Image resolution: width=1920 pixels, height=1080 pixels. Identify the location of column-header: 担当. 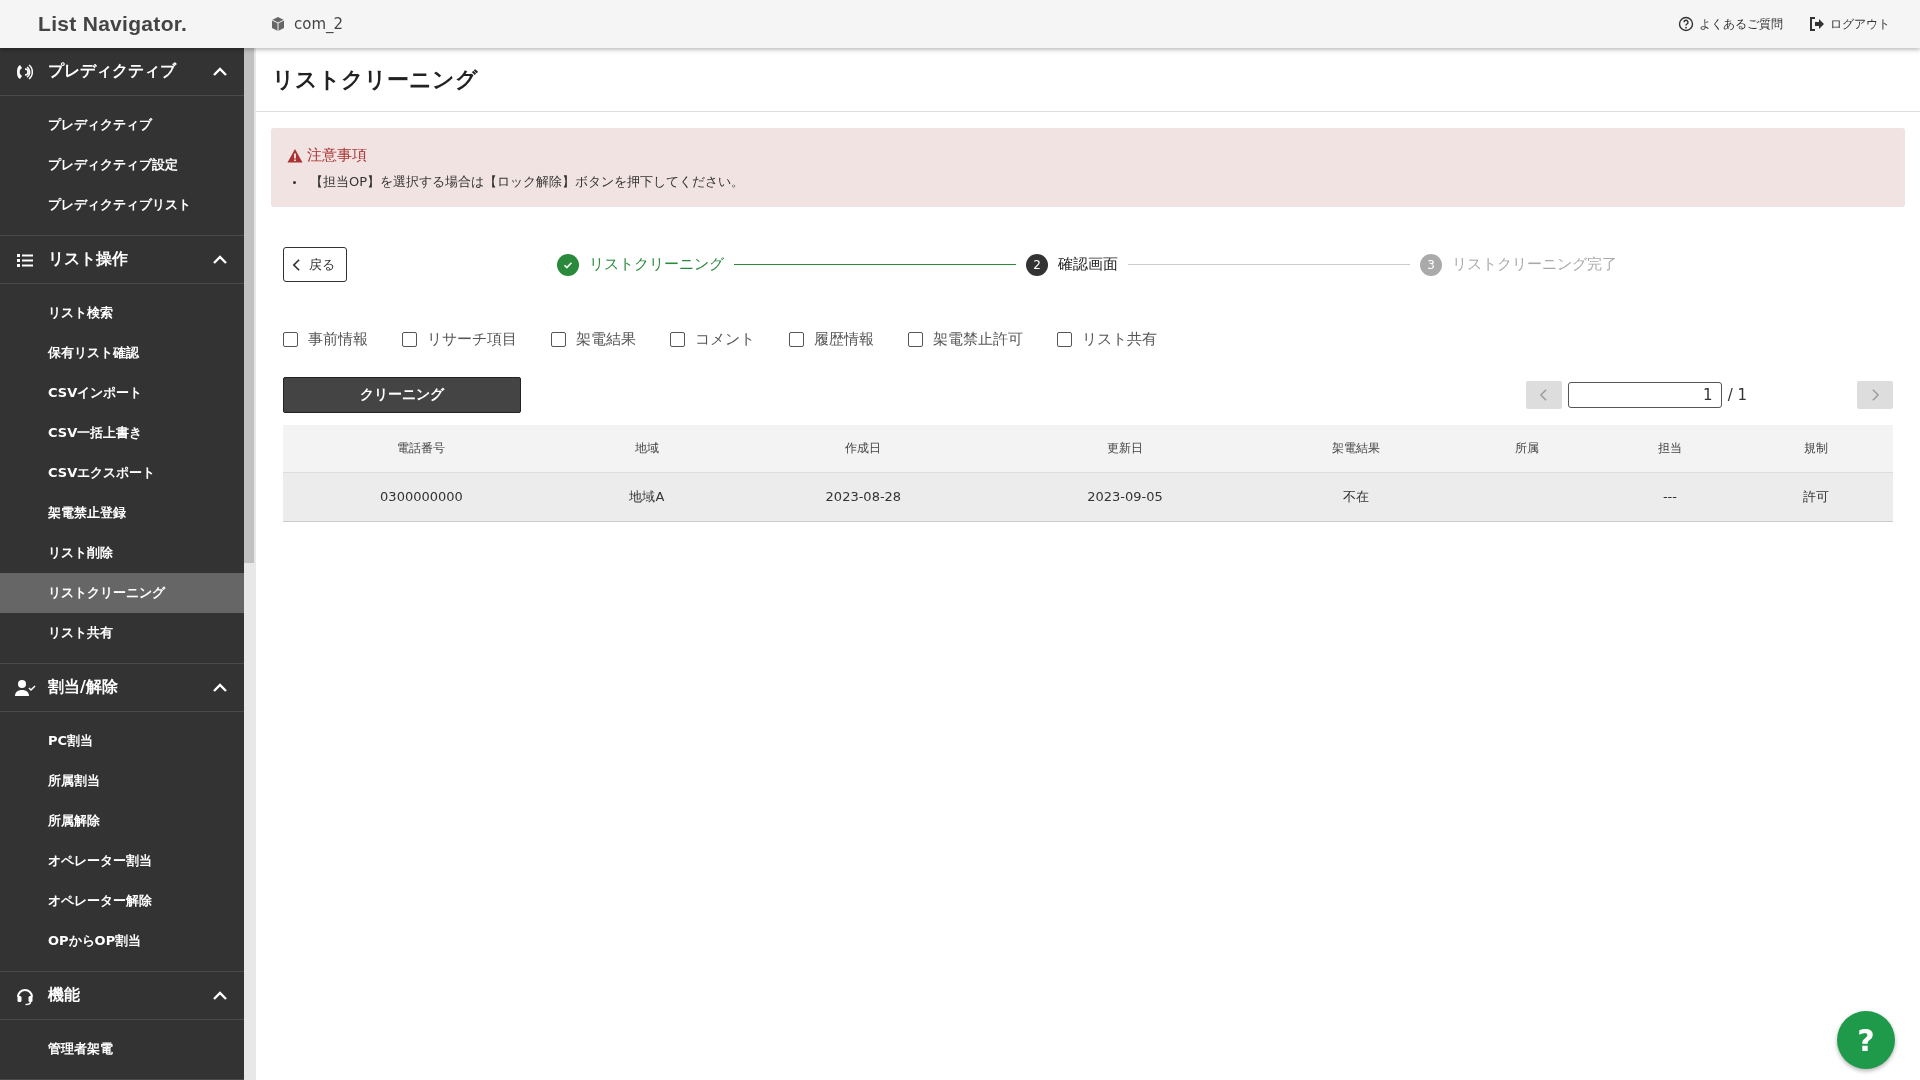
(1669, 448).